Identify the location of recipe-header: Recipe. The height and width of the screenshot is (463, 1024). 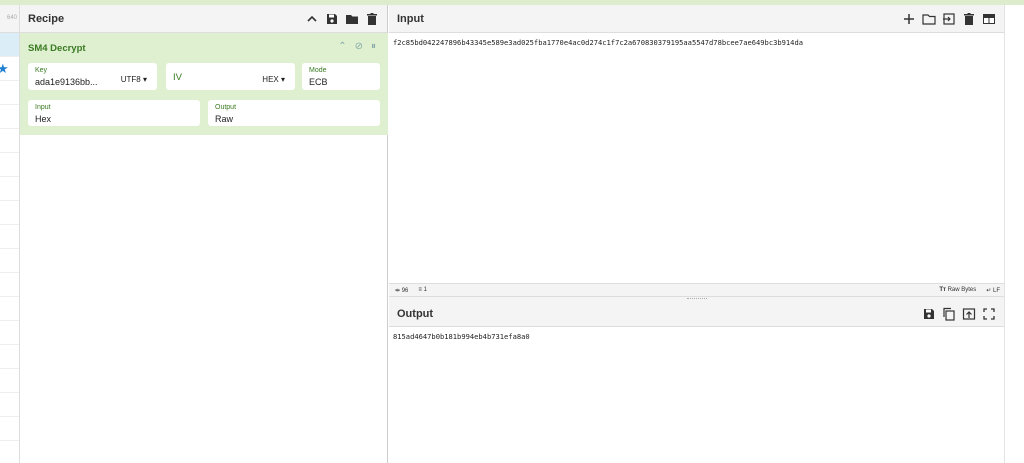
(203, 19).